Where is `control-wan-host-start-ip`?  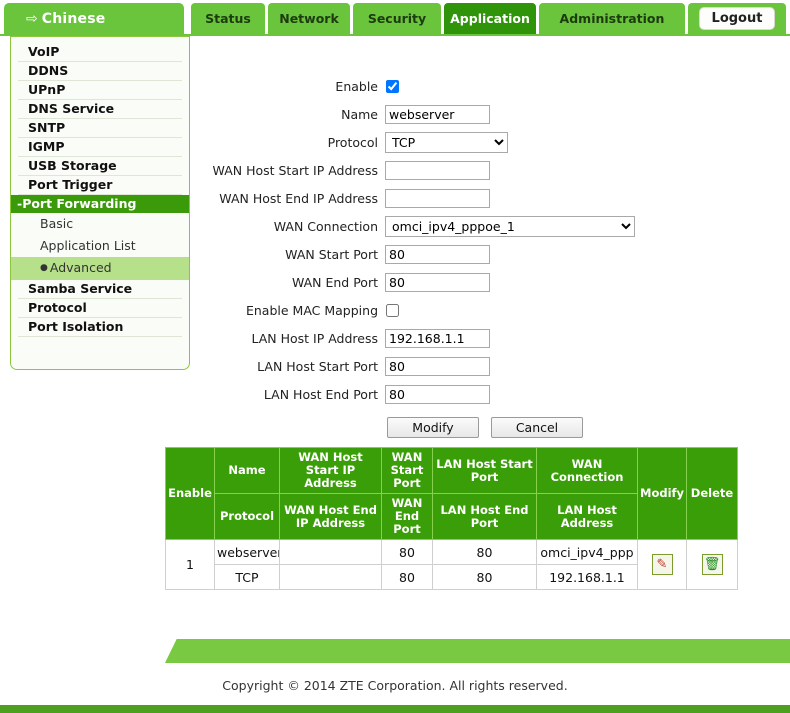
control-wan-host-start-ip is located at coordinates (437, 170).